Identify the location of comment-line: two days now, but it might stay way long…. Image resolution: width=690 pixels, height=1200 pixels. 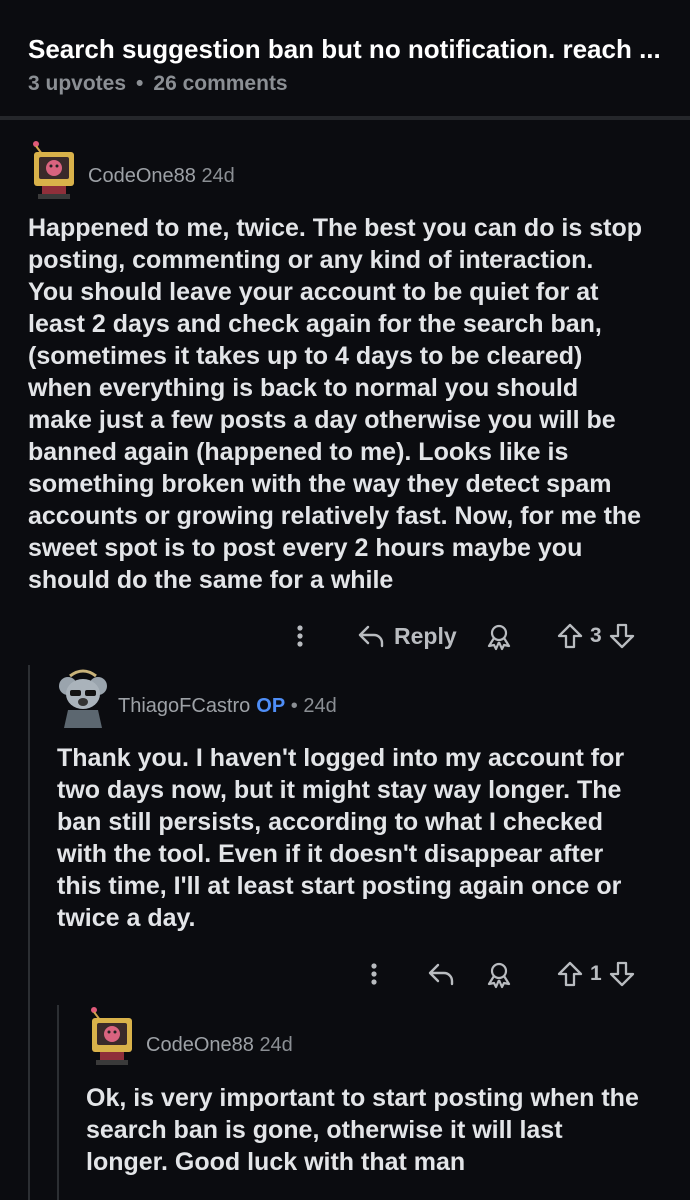
(339, 790).